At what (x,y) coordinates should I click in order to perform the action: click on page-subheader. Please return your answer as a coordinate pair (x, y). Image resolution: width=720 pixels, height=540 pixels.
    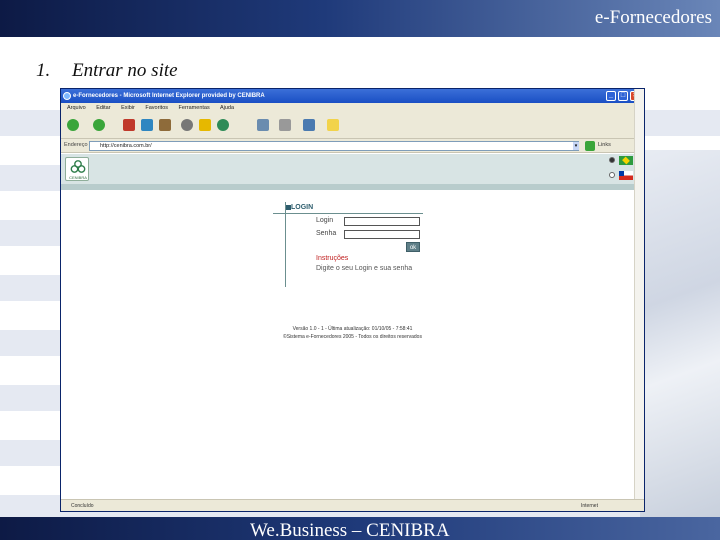
    Looking at the image, I should click on (352, 187).